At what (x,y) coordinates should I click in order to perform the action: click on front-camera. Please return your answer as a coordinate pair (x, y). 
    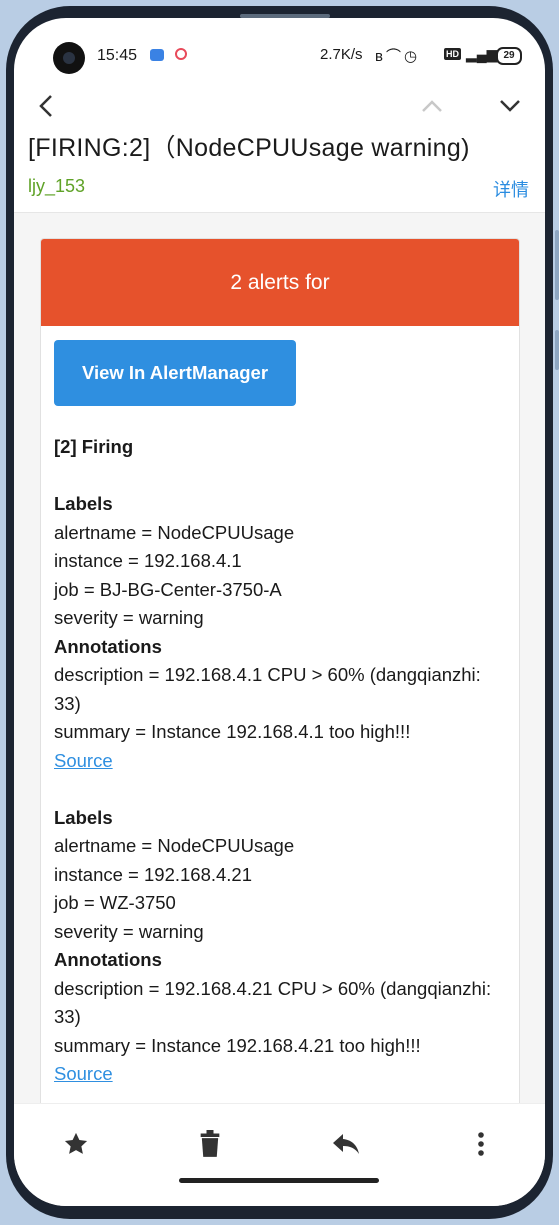
    Looking at the image, I should click on (69, 58).